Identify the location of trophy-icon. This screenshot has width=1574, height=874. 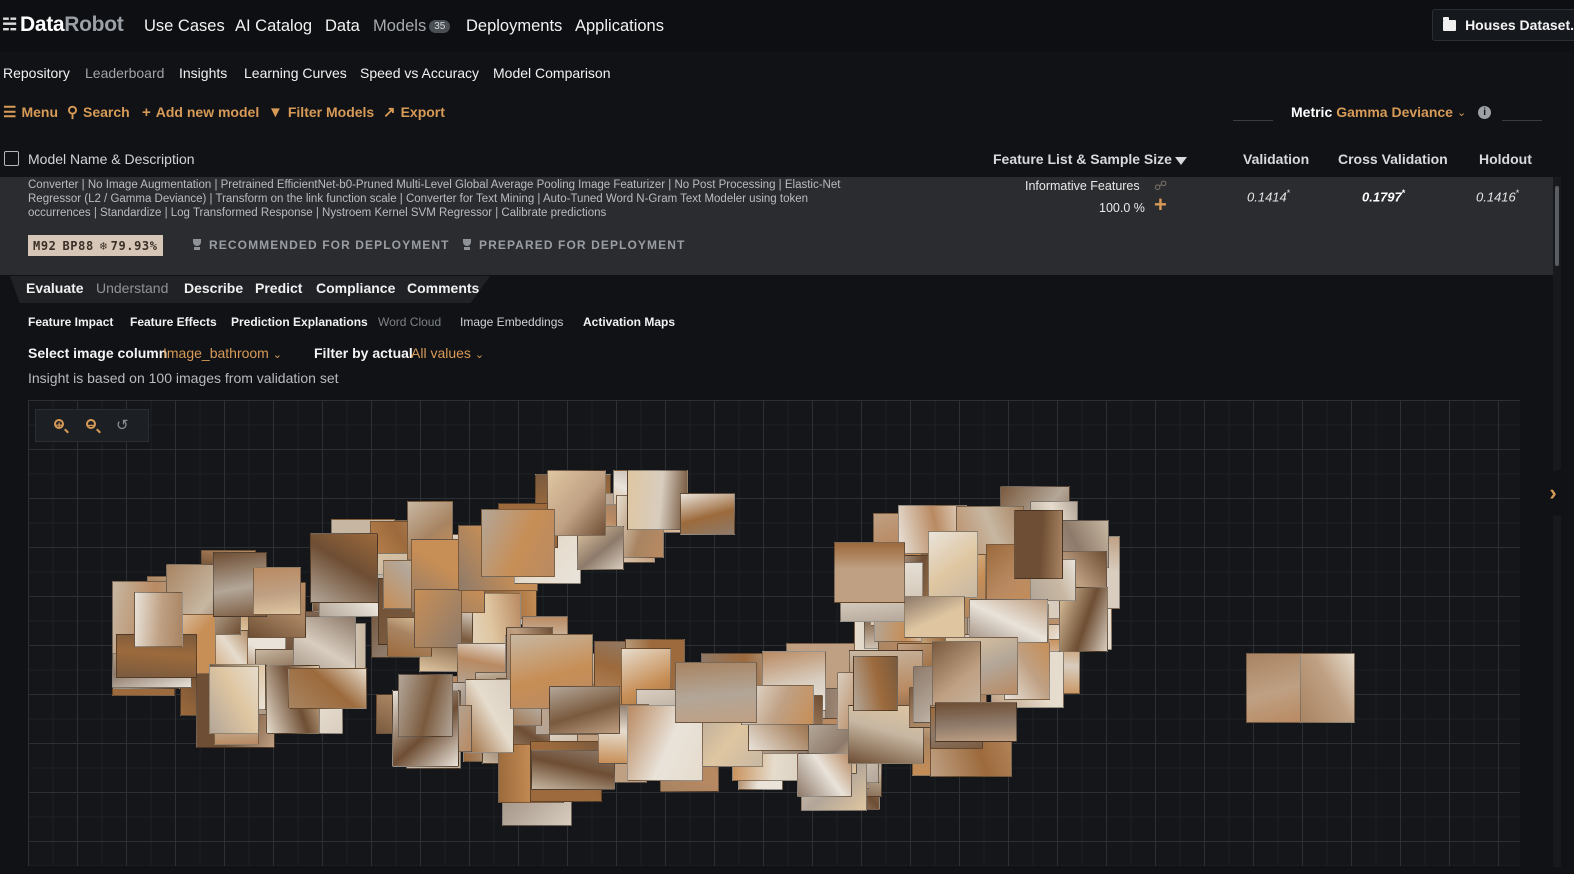
(467, 245).